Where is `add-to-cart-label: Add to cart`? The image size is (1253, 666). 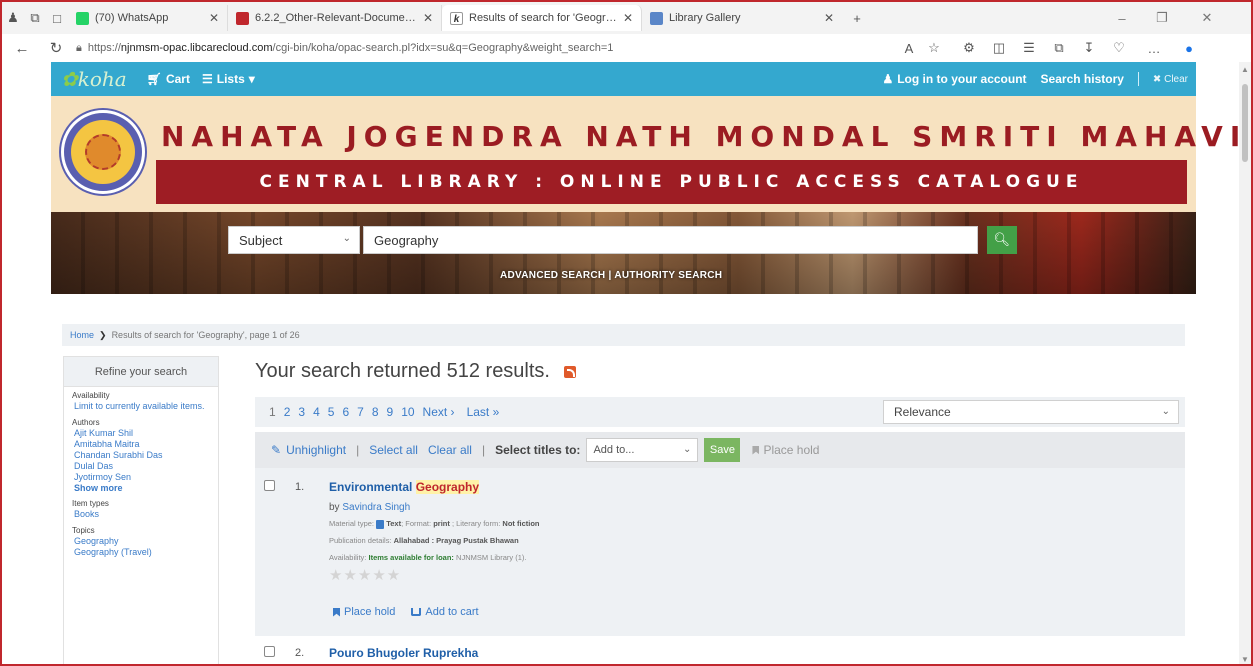 add-to-cart-label: Add to cart is located at coordinates (452, 612).